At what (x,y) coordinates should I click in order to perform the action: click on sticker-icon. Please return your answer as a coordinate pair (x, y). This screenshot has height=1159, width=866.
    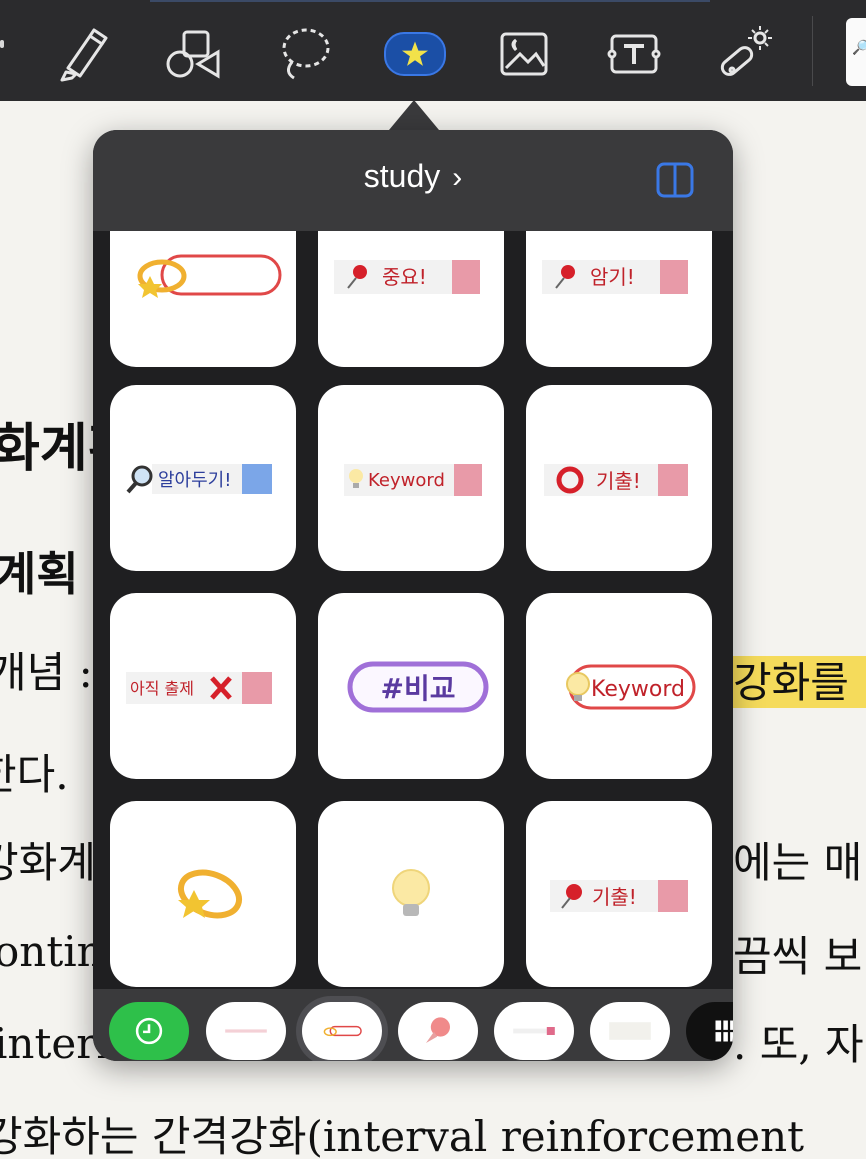
    Looking at the image, I should click on (415, 54).